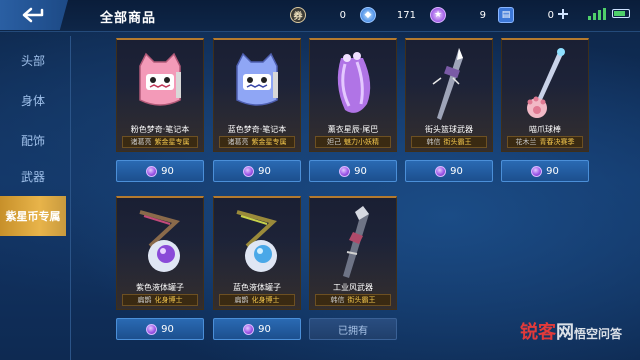  I want to click on back-arrow-icon, so click(33, 15).